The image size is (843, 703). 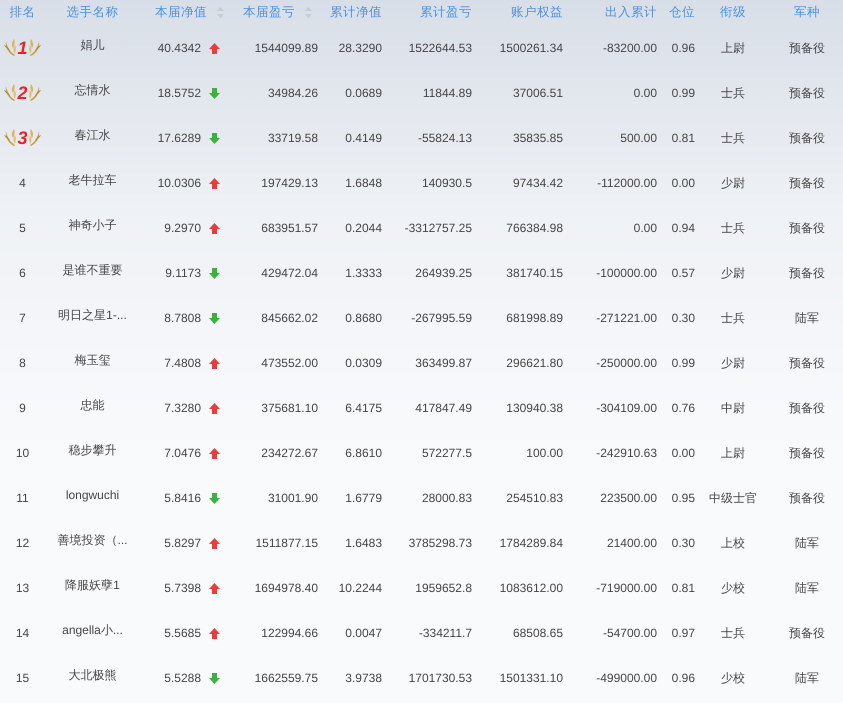 What do you see at coordinates (182, 587) in the screenshot?
I see `table-cell: 5.7398` at bounding box center [182, 587].